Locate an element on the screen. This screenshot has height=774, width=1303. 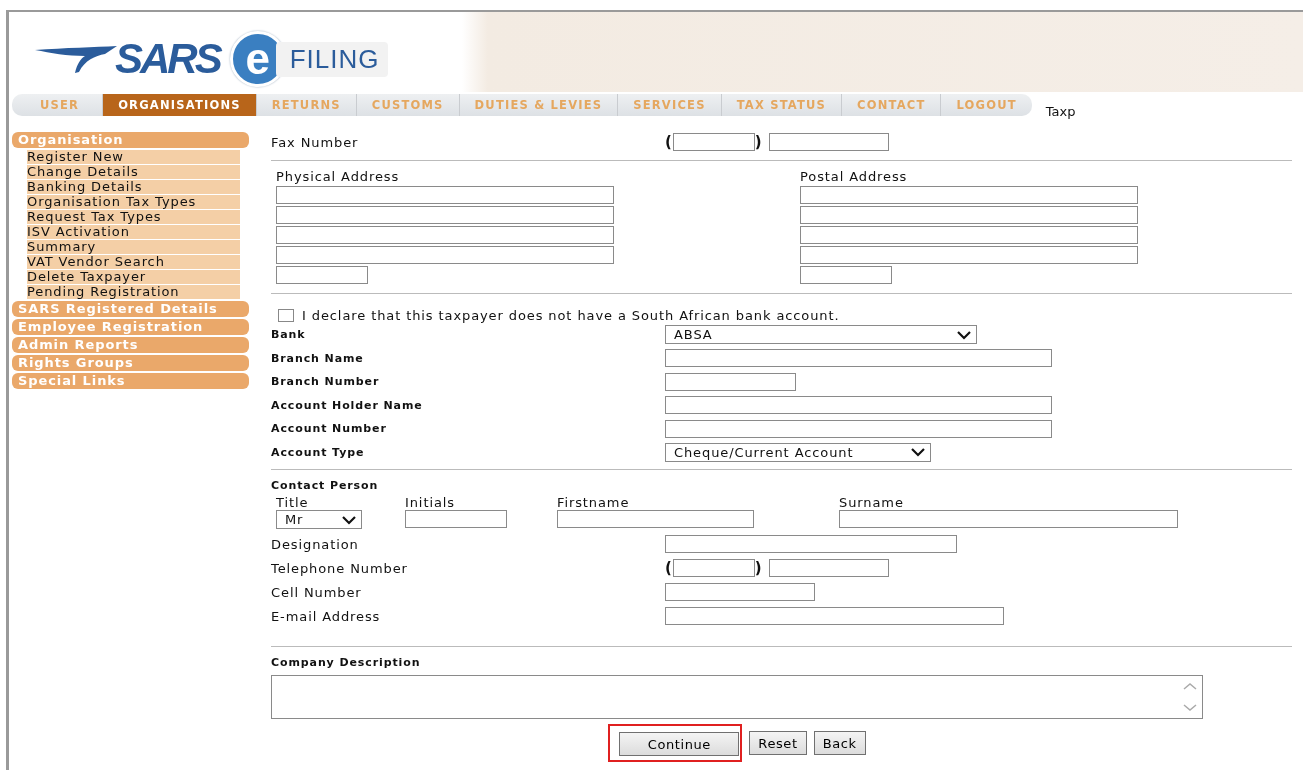
form-button: Back is located at coordinates (839, 743).